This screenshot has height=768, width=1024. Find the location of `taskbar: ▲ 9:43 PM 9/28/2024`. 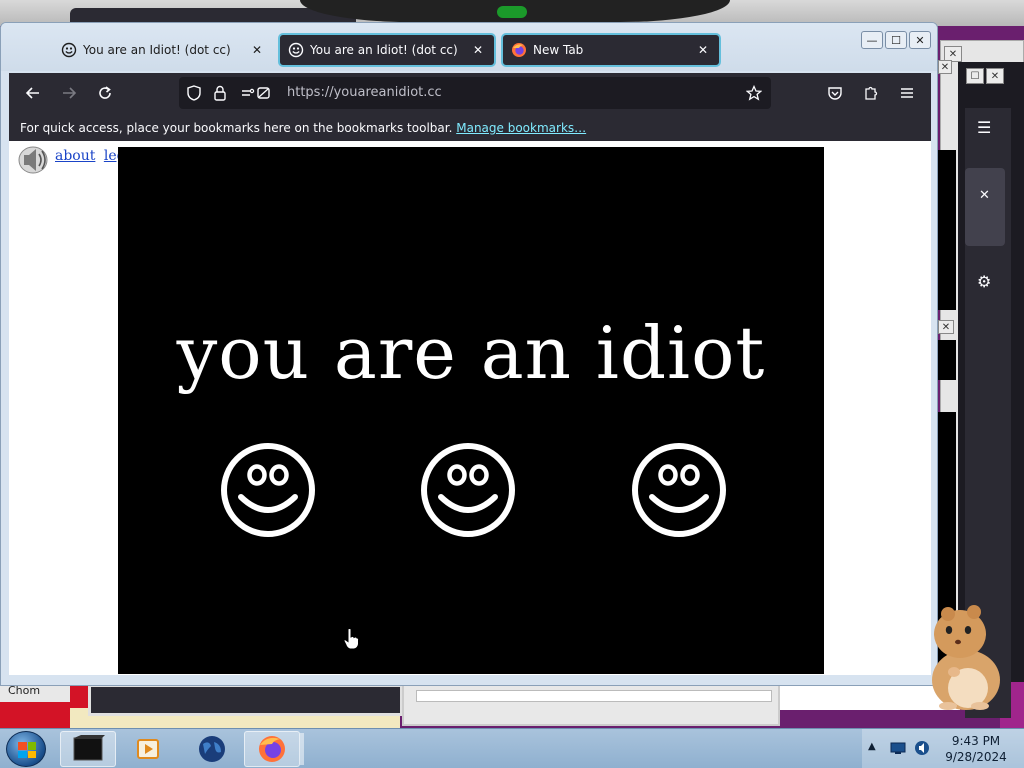

taskbar: ▲ 9:43 PM 9/28/2024 is located at coordinates (512, 748).